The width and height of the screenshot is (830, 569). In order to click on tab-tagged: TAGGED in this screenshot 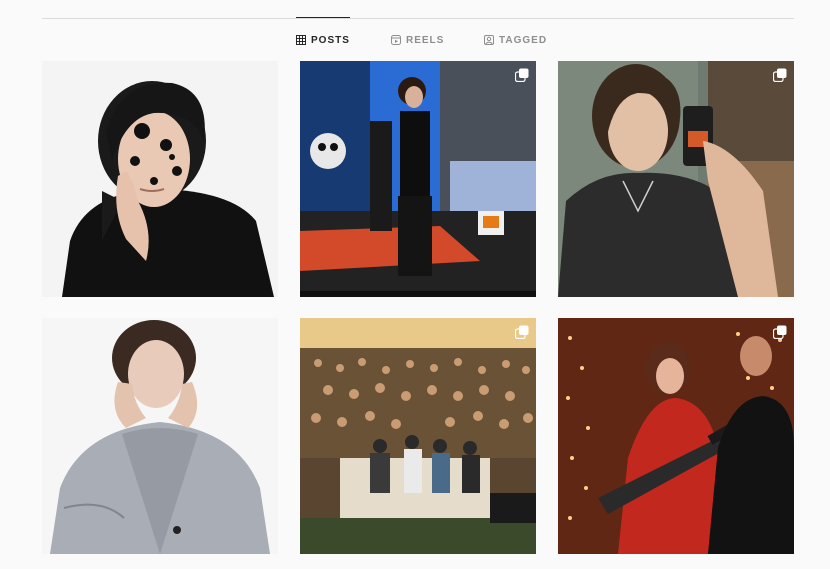, I will do `click(515, 40)`.